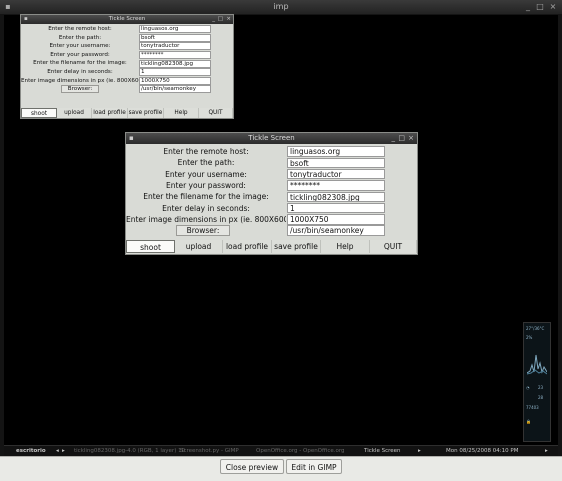 The width and height of the screenshot is (562, 481). I want to click on cpu-graph, so click(537, 364).